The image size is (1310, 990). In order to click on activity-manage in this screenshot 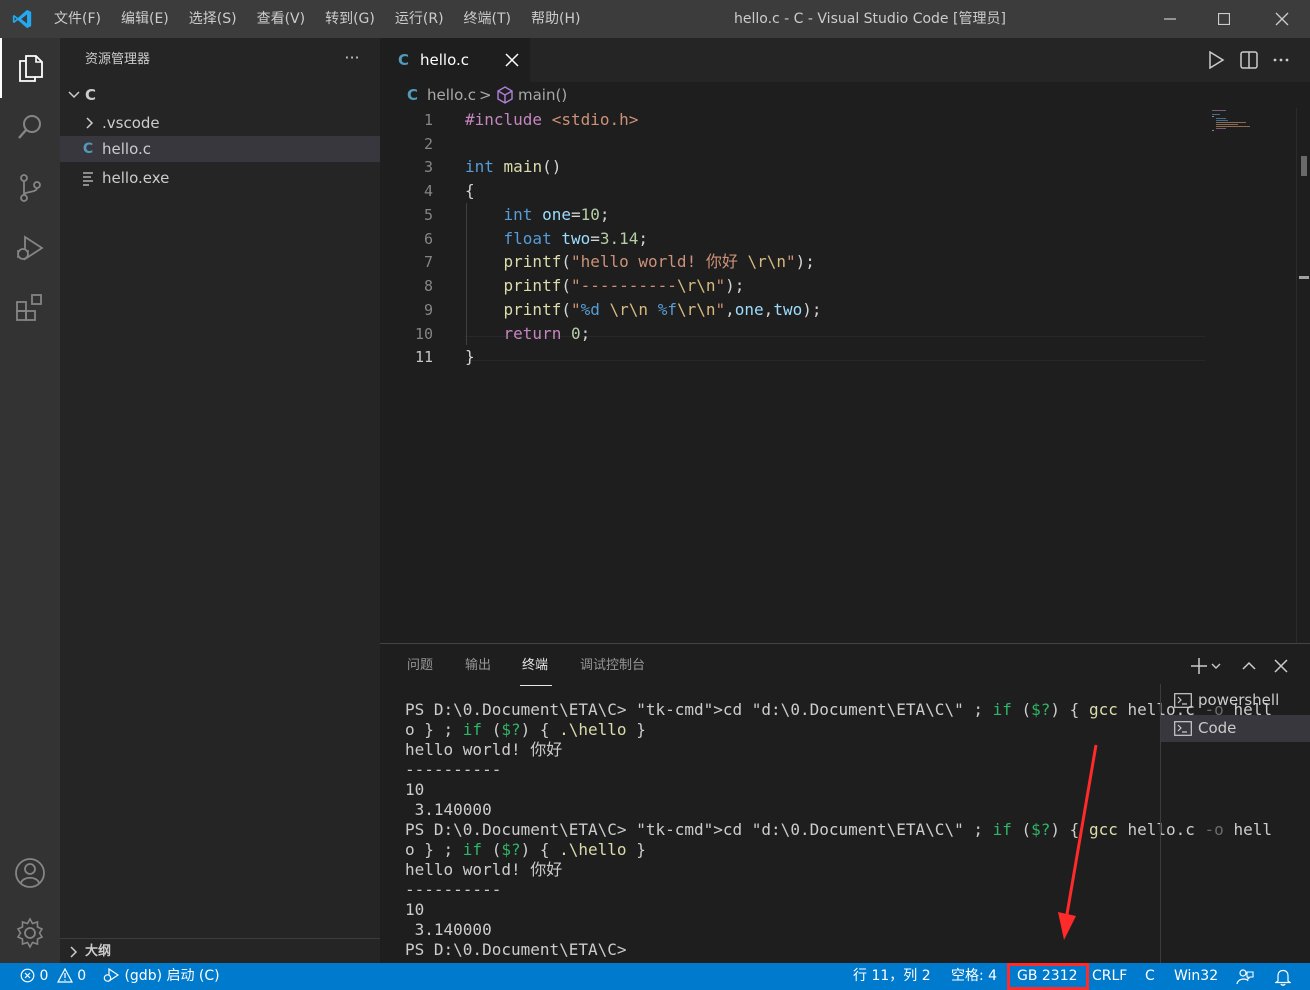, I will do `click(30, 933)`.